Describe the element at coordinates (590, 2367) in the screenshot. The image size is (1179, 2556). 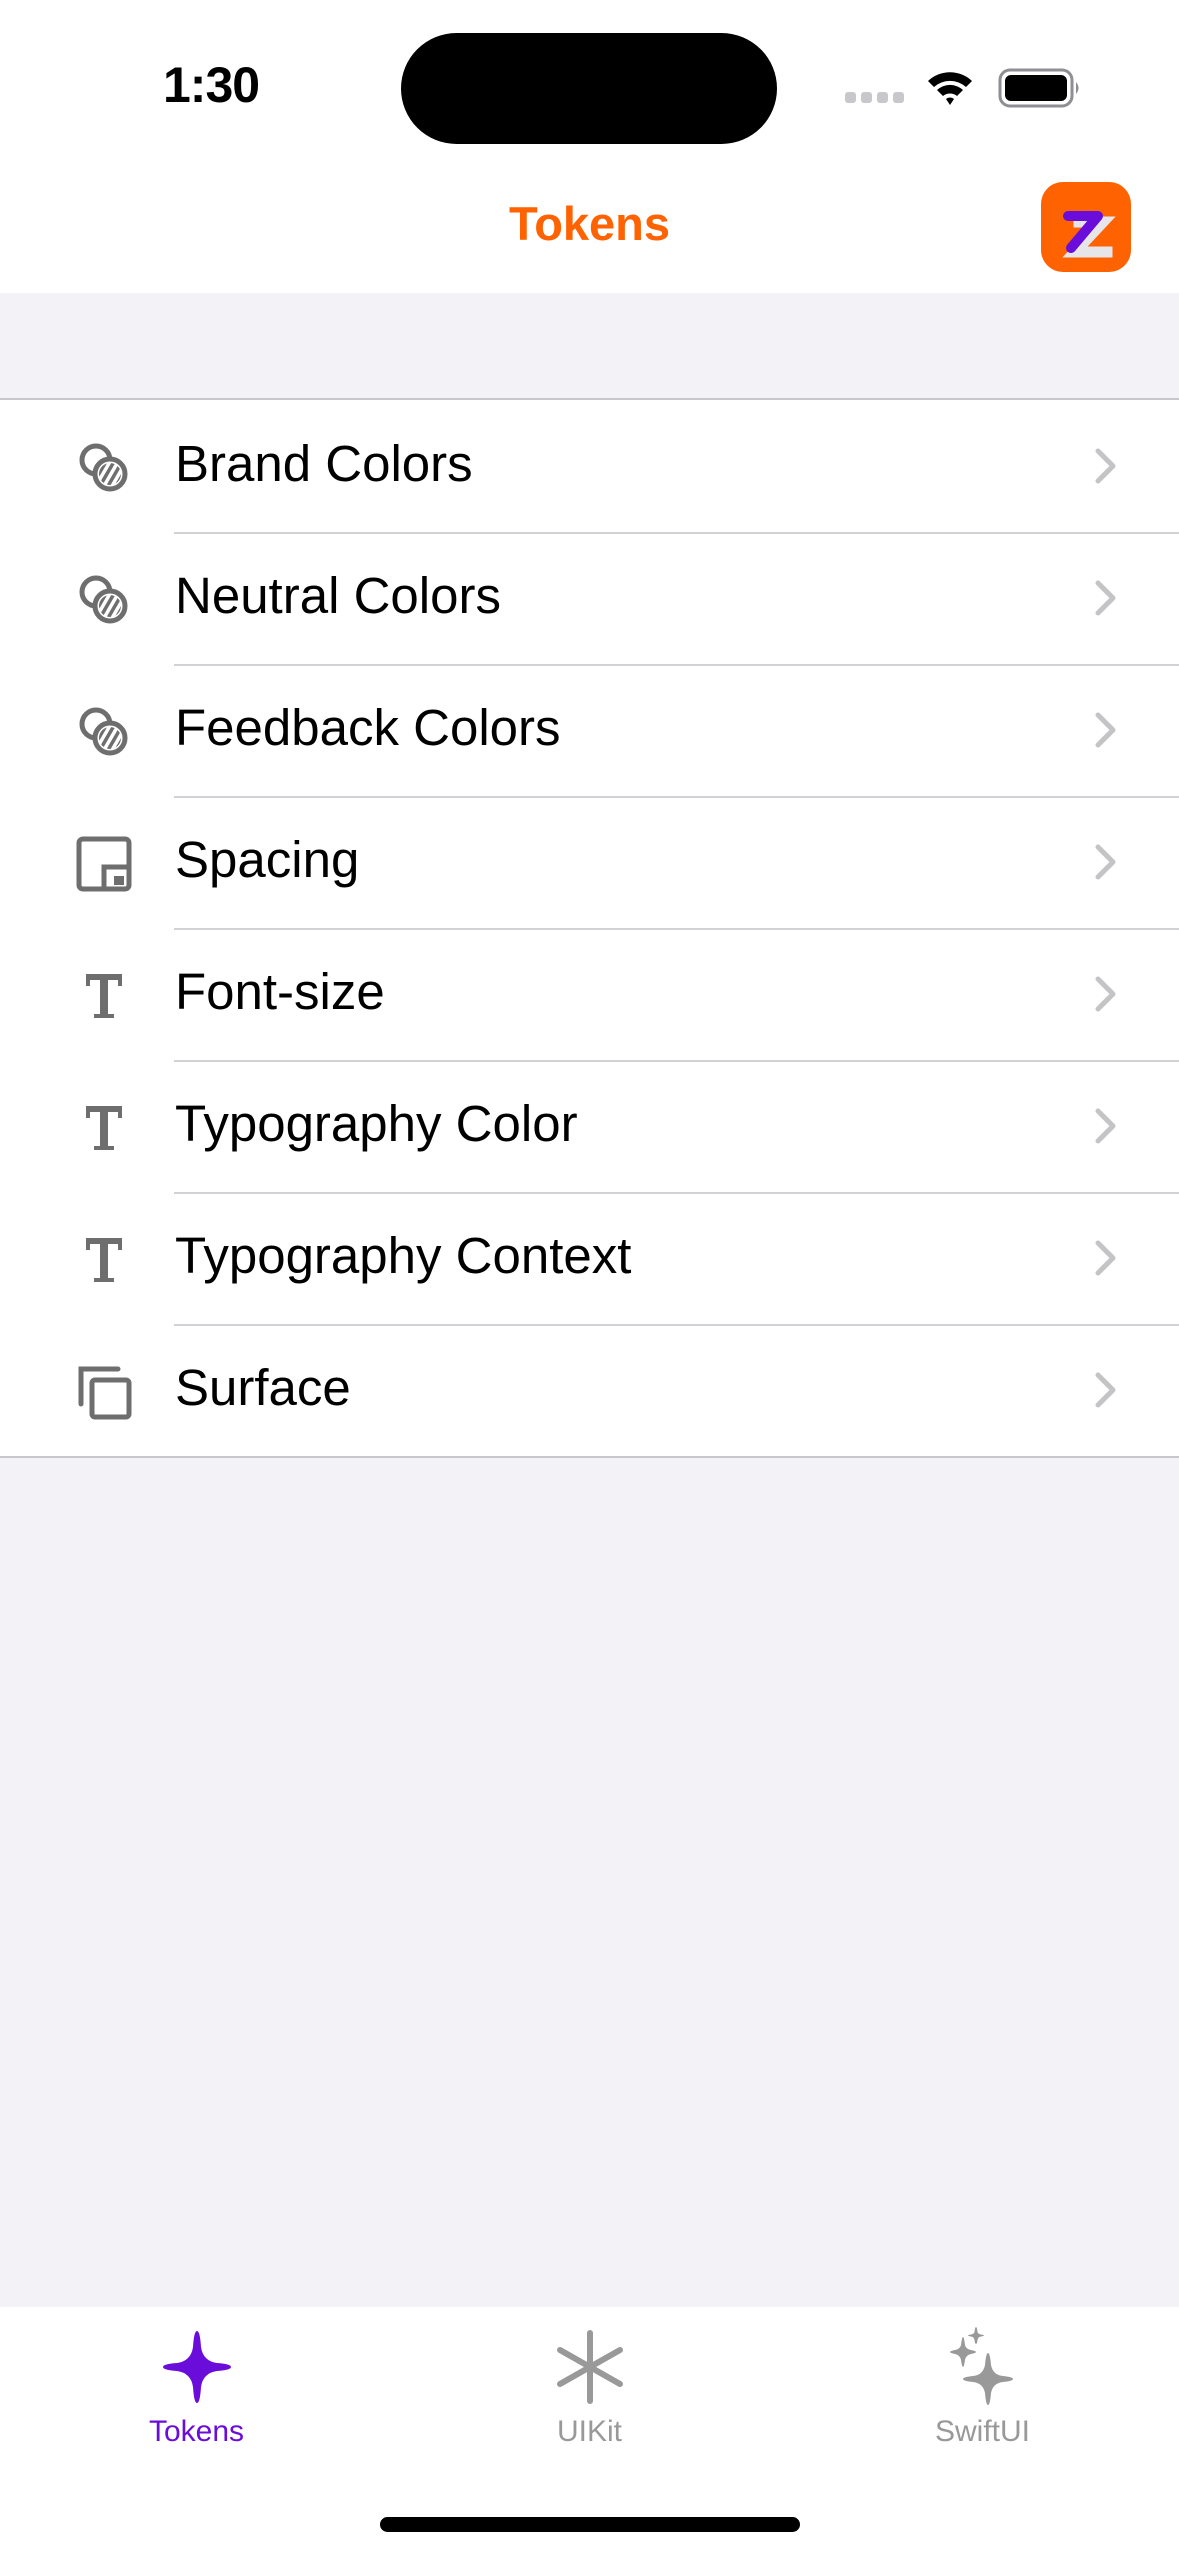
I see `asterisk-icon` at that location.